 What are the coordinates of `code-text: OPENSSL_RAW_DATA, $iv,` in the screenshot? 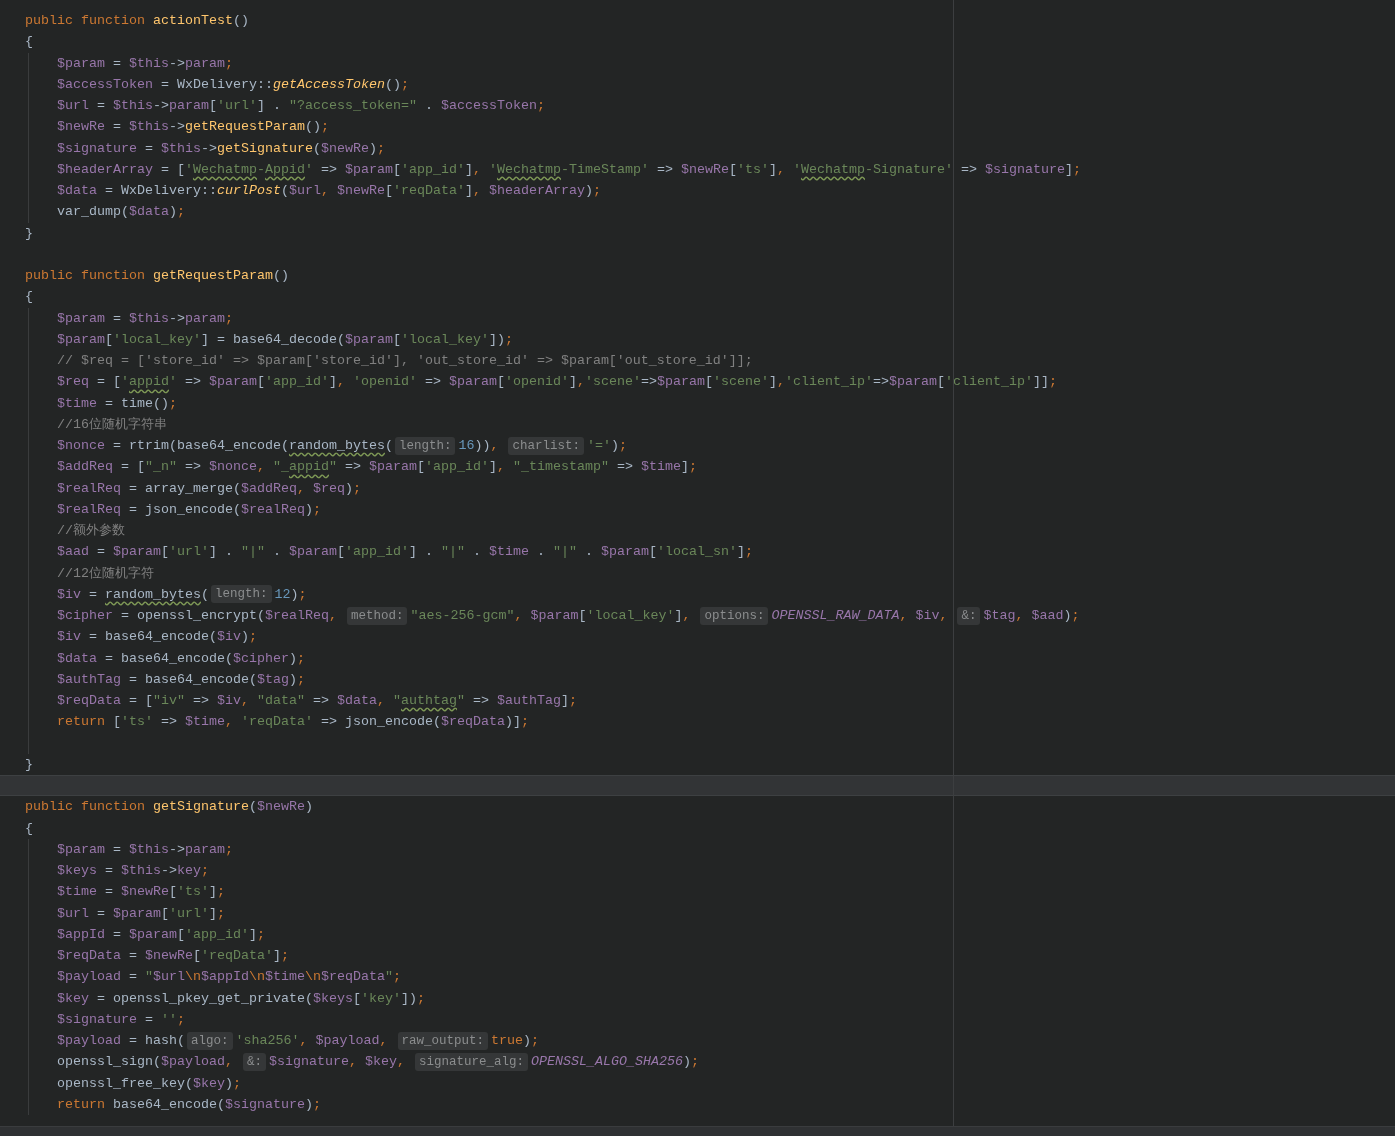 It's located at (860, 616).